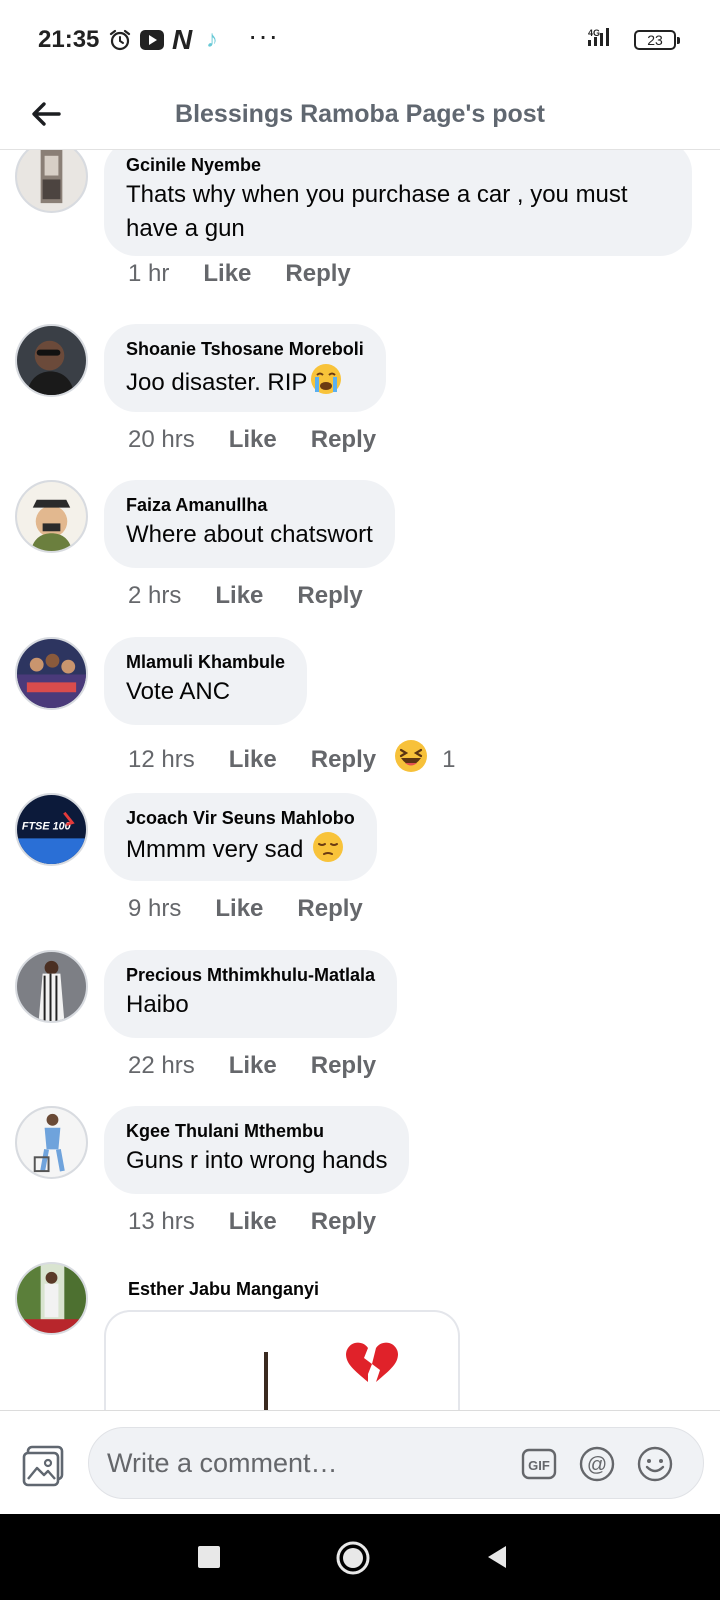 This screenshot has width=720, height=1600. What do you see at coordinates (178, 691) in the screenshot?
I see `comment-text: Vote ANC` at bounding box center [178, 691].